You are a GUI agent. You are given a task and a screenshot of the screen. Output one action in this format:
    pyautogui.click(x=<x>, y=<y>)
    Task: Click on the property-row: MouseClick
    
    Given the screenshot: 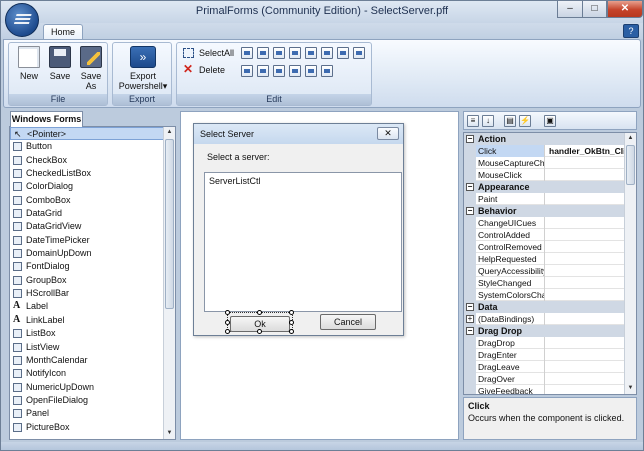 What is the action you would take?
    pyautogui.click(x=550, y=175)
    